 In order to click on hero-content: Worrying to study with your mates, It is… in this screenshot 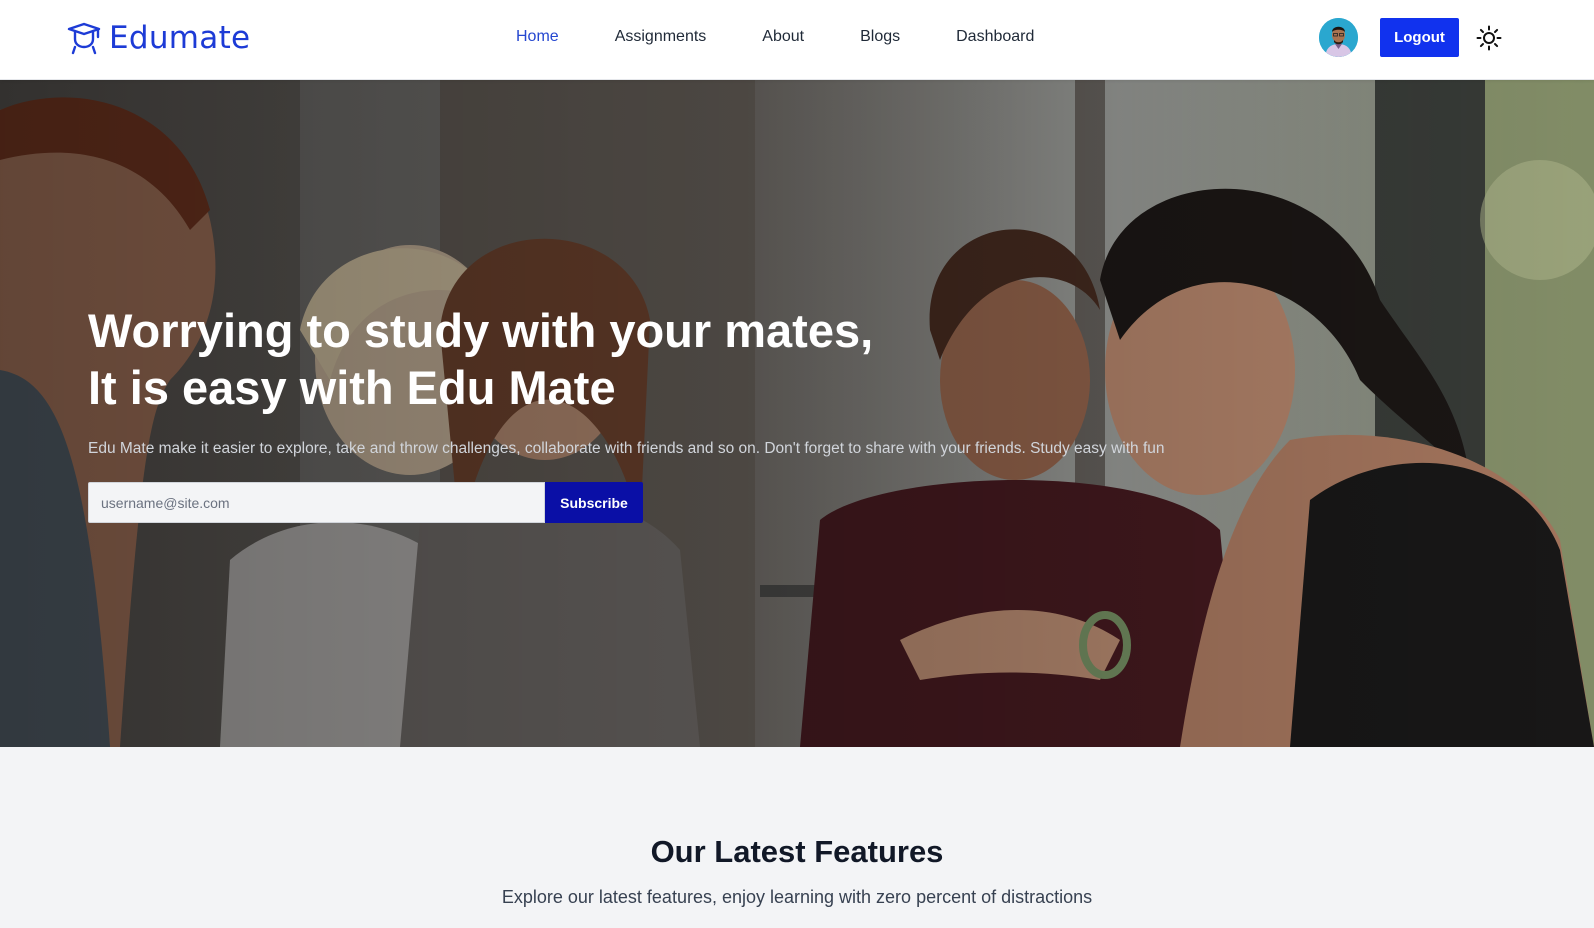, I will do `click(626, 380)`.